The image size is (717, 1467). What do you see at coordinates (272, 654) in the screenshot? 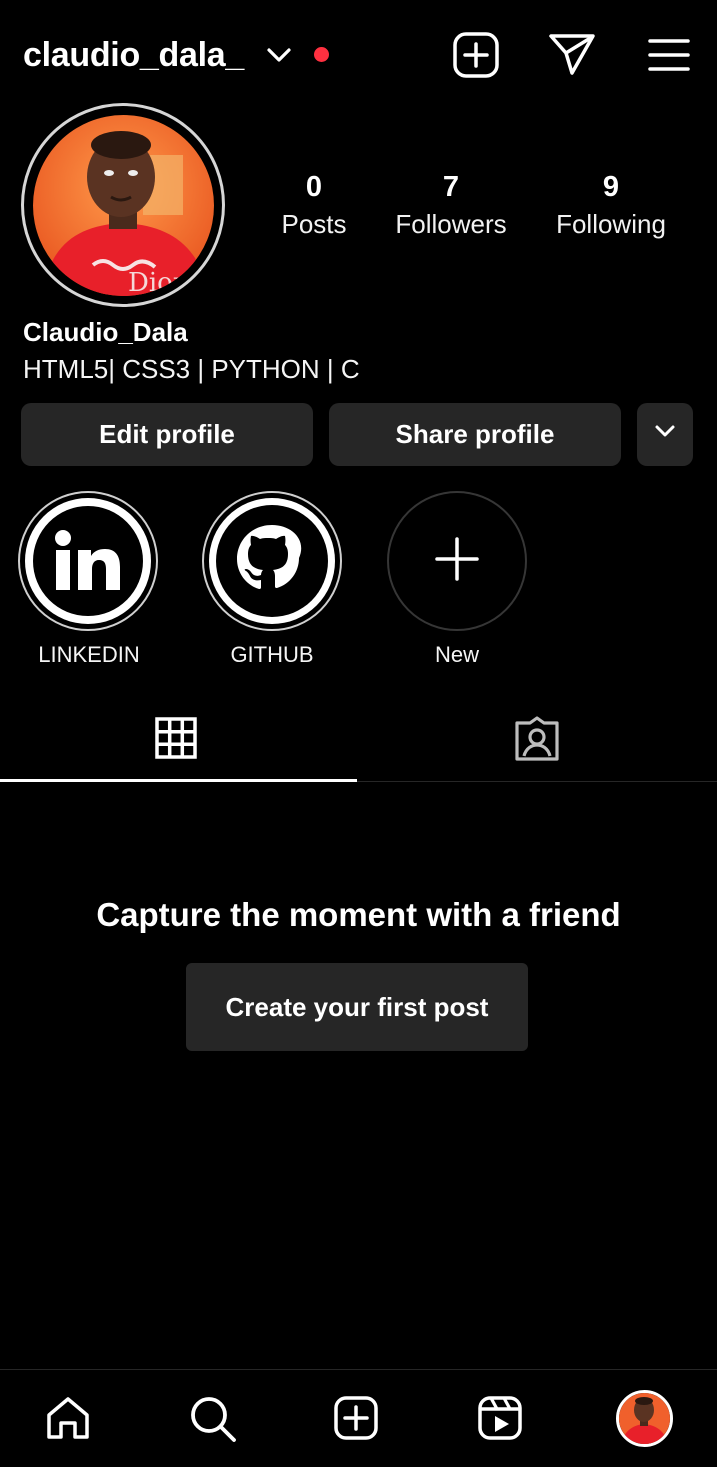
I see `highlight-label: GITHUB` at bounding box center [272, 654].